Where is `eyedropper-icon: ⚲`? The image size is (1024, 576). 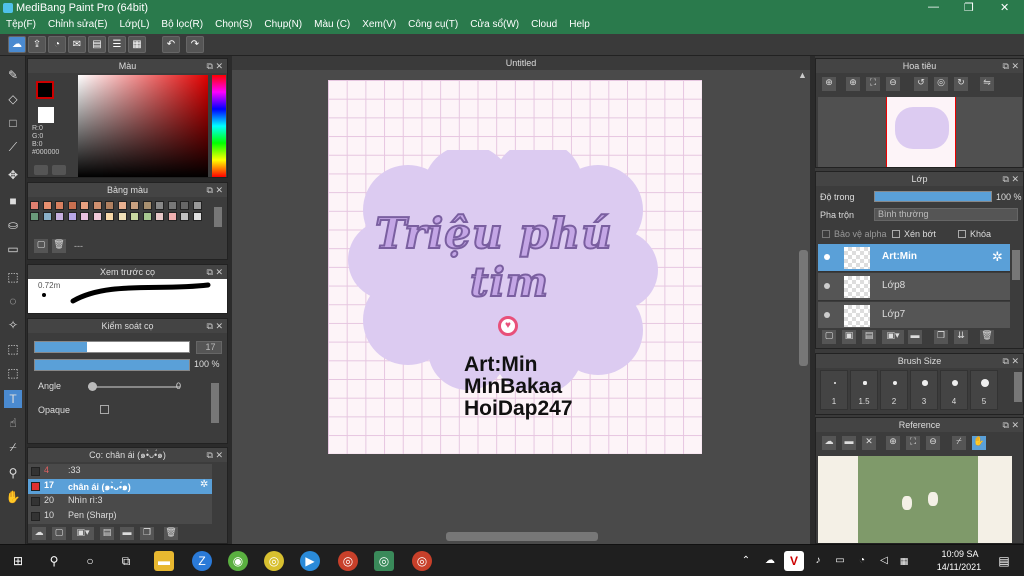 eyedropper-icon: ⚲ is located at coordinates (13, 473).